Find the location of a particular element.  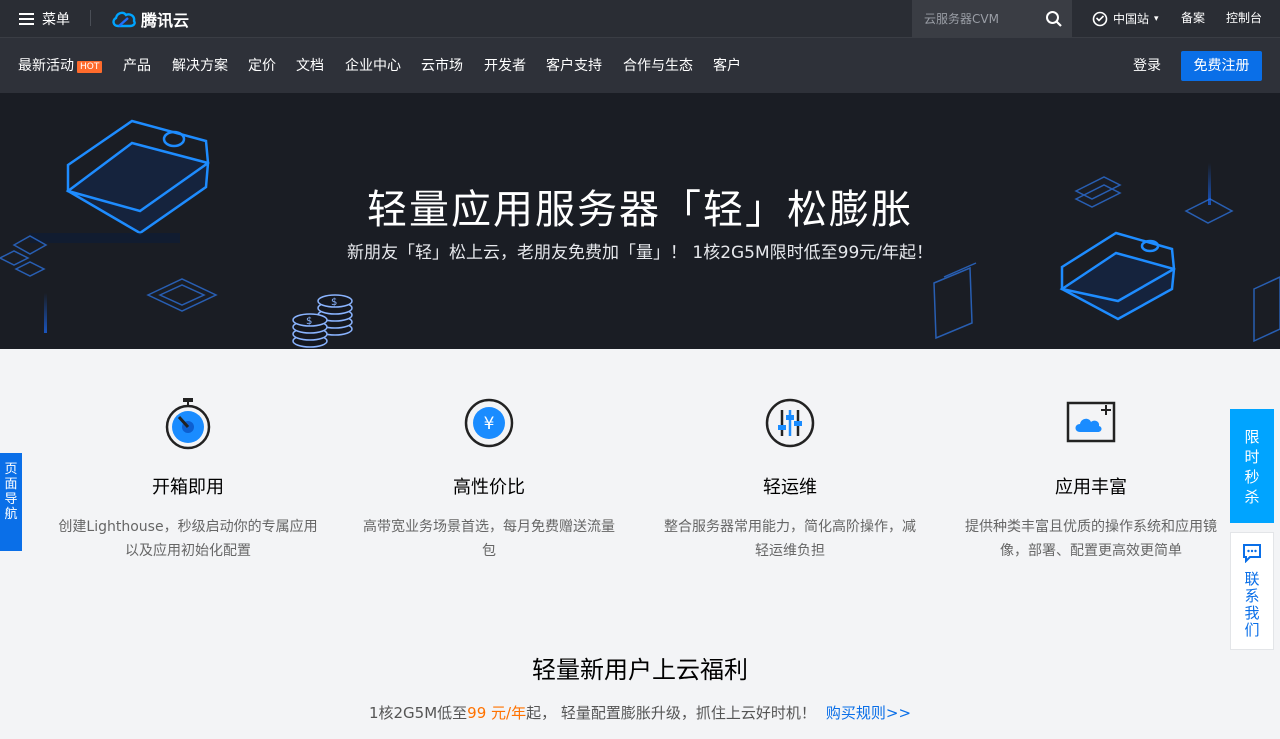

feature-card: 轻运维 整合服务器常用能力，简化高阶操作，减轻运维负担 is located at coordinates (790, 479).